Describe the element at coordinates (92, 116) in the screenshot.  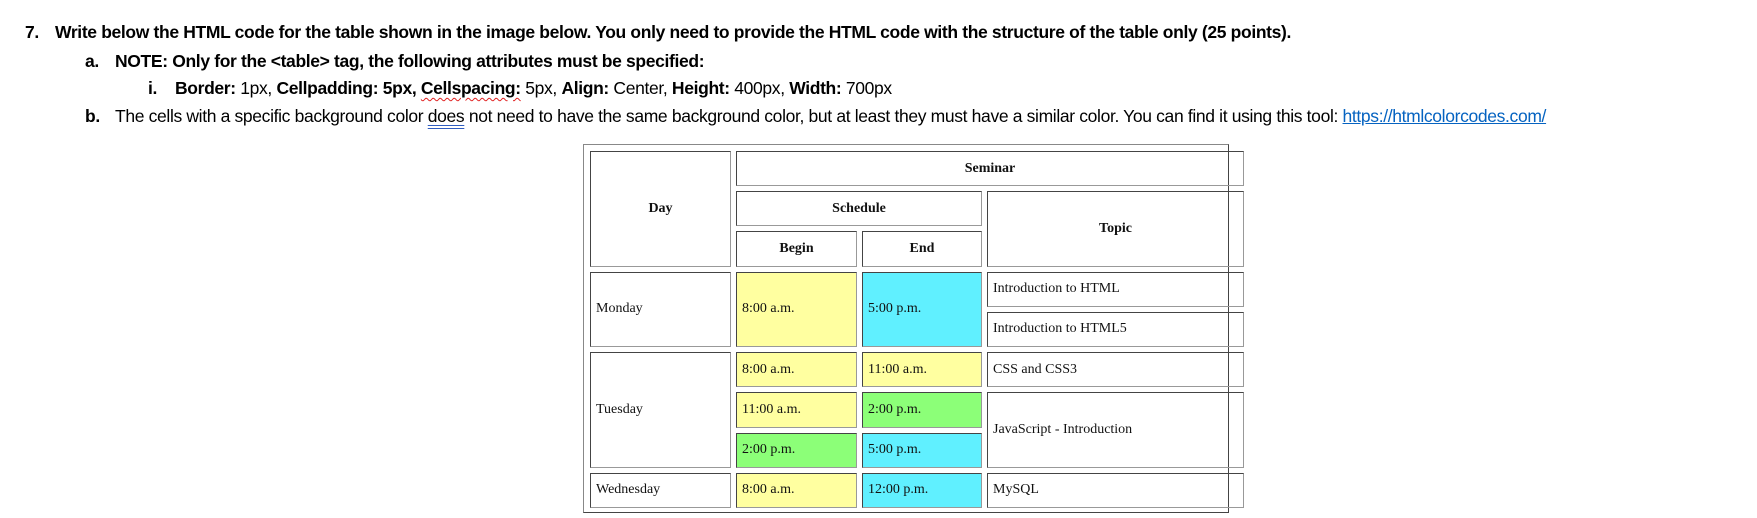
I see `instruction-b-marker: b.` at that location.